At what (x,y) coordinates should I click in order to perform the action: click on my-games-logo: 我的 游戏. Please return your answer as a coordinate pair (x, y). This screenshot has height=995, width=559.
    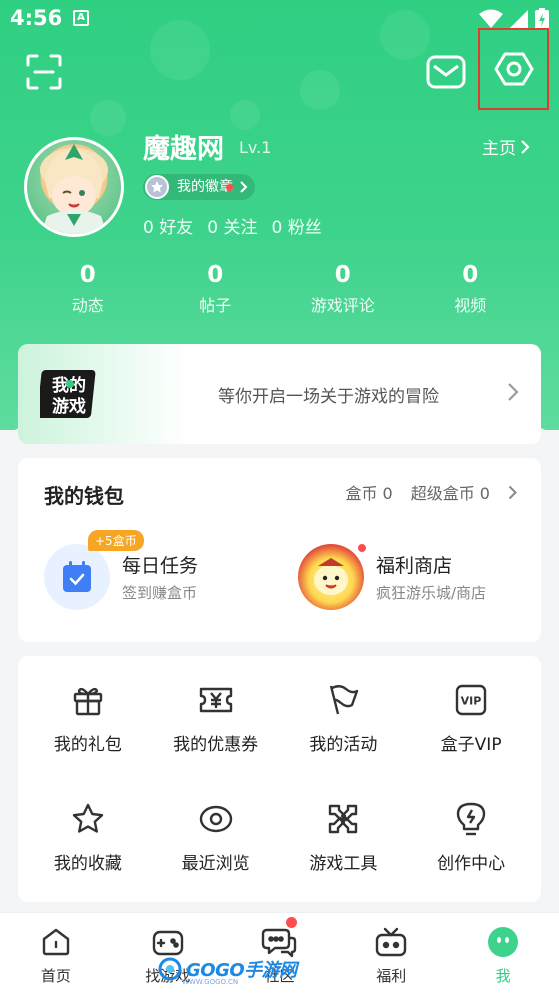
    Looking at the image, I should click on (67, 394).